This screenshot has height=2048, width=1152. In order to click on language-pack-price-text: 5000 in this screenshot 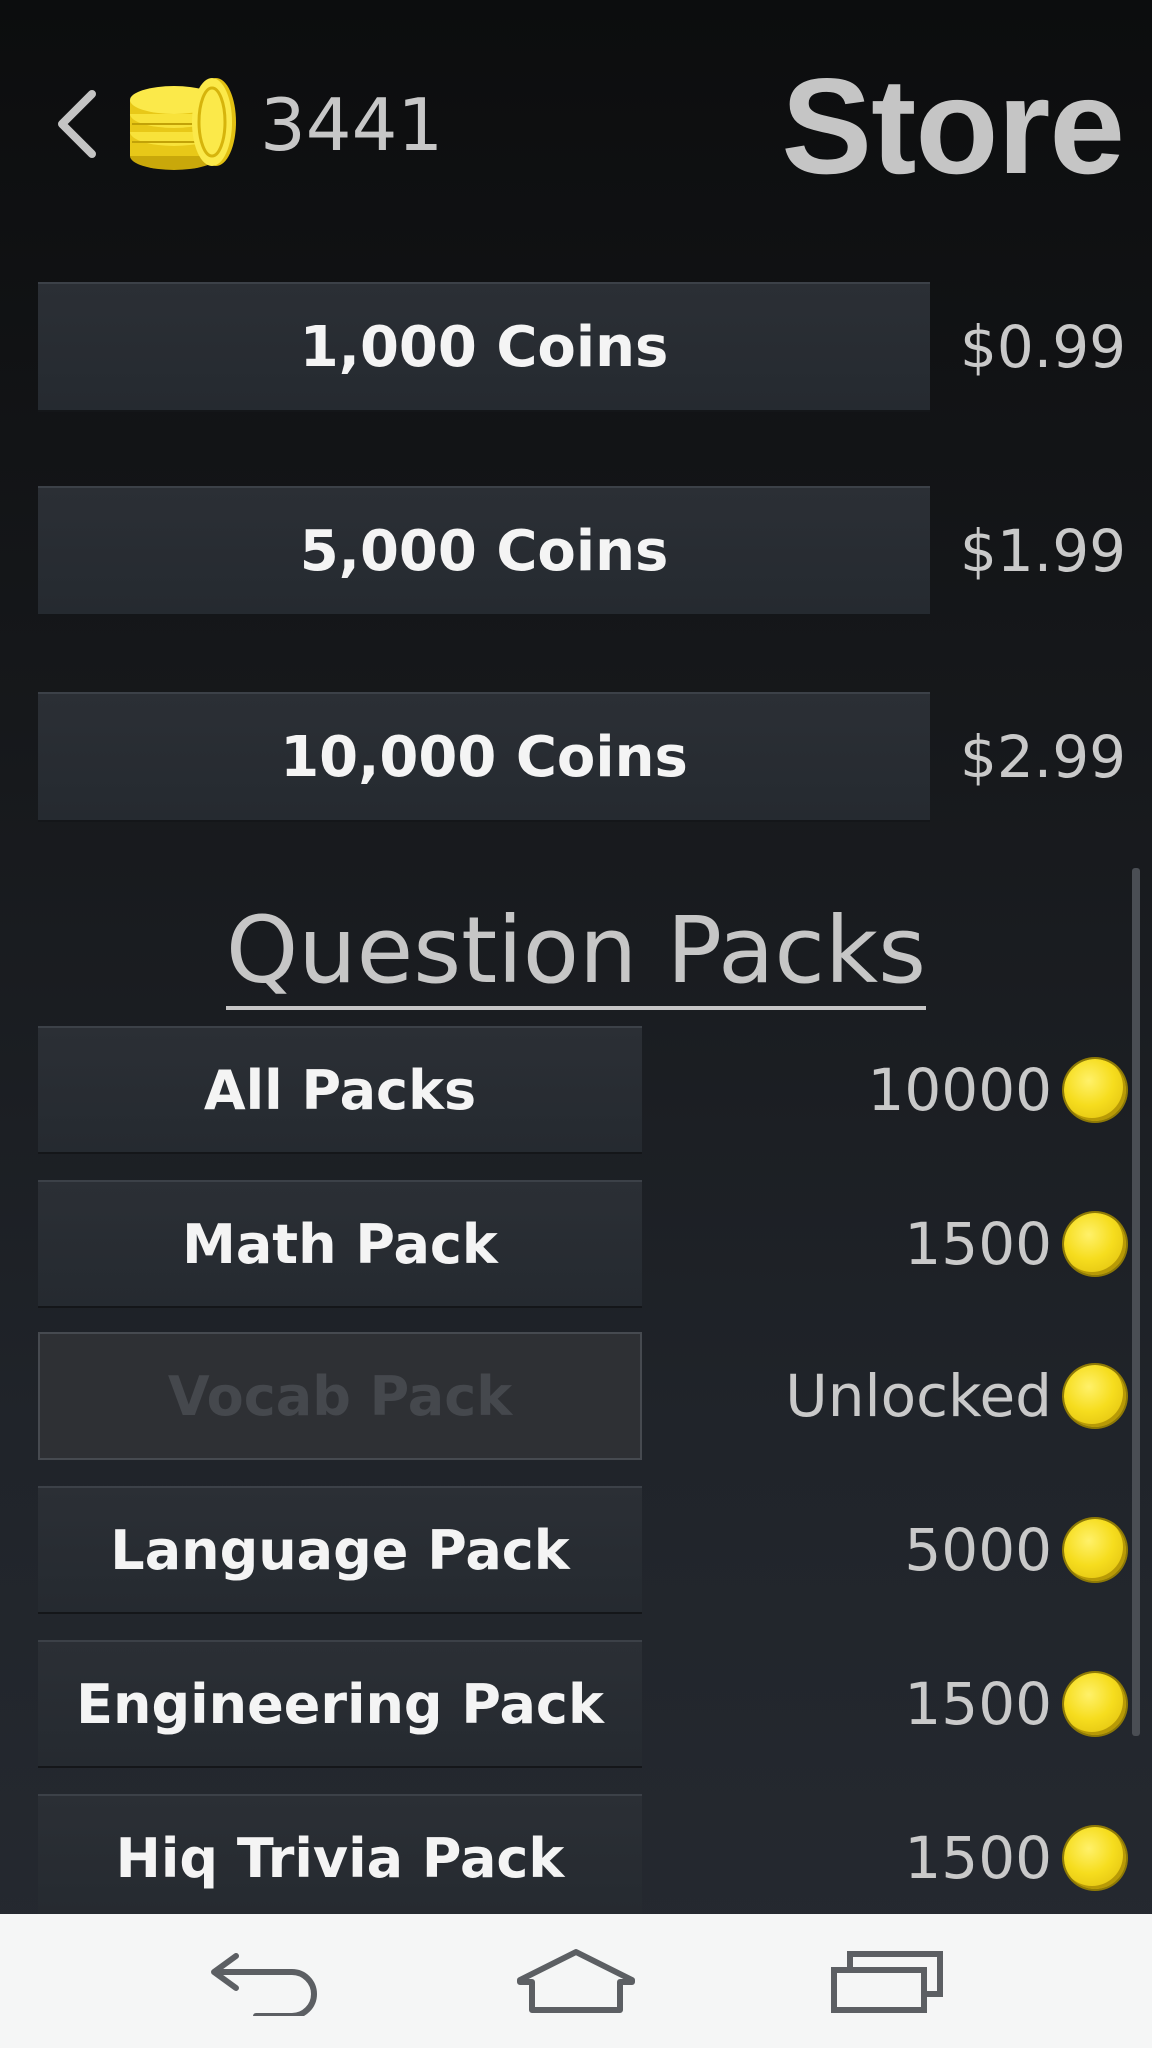, I will do `click(978, 1550)`.